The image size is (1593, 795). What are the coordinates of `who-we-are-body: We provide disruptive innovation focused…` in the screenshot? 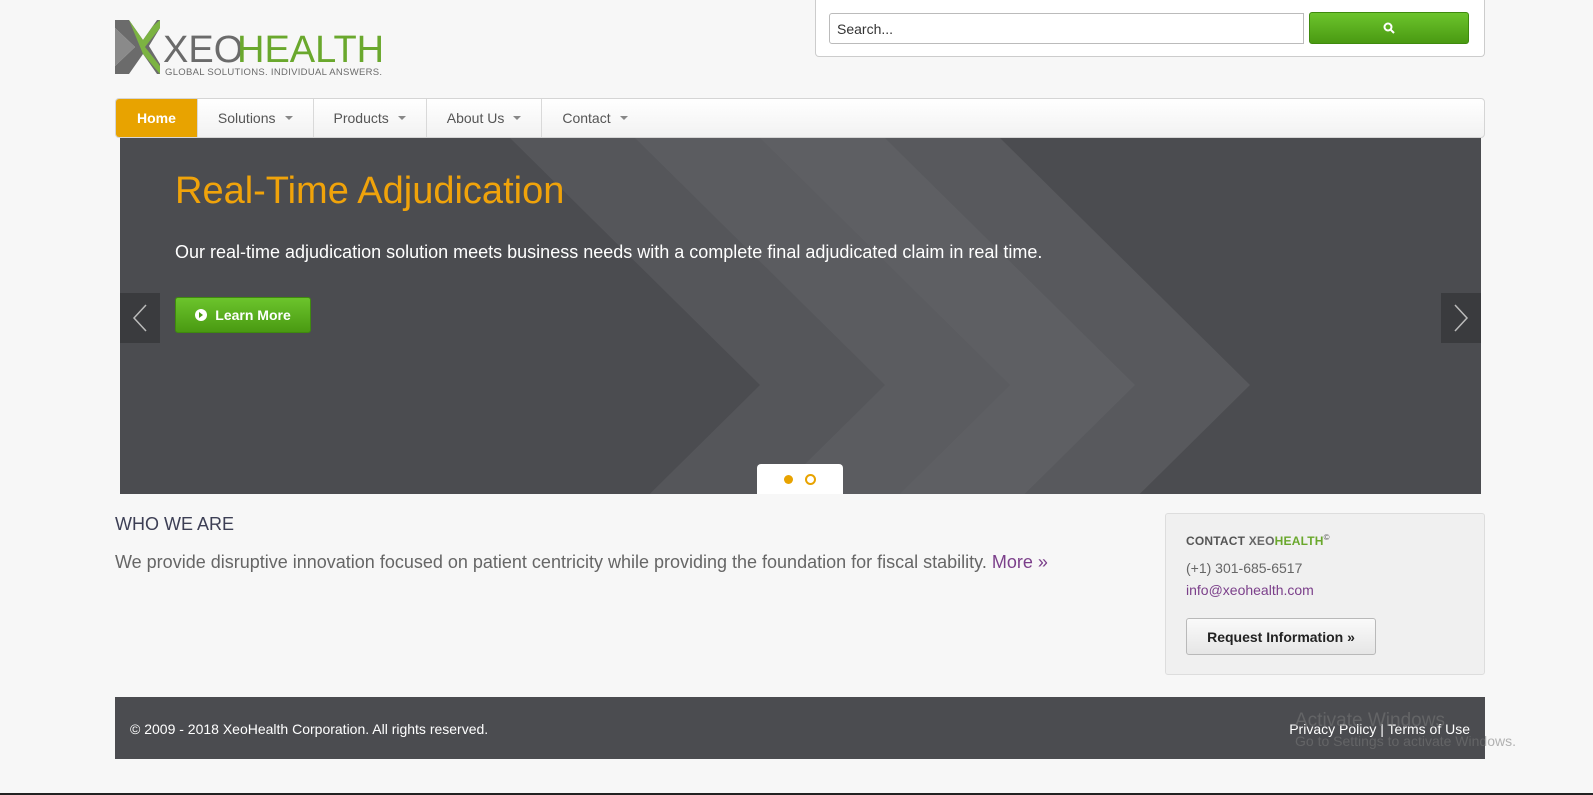 It's located at (551, 562).